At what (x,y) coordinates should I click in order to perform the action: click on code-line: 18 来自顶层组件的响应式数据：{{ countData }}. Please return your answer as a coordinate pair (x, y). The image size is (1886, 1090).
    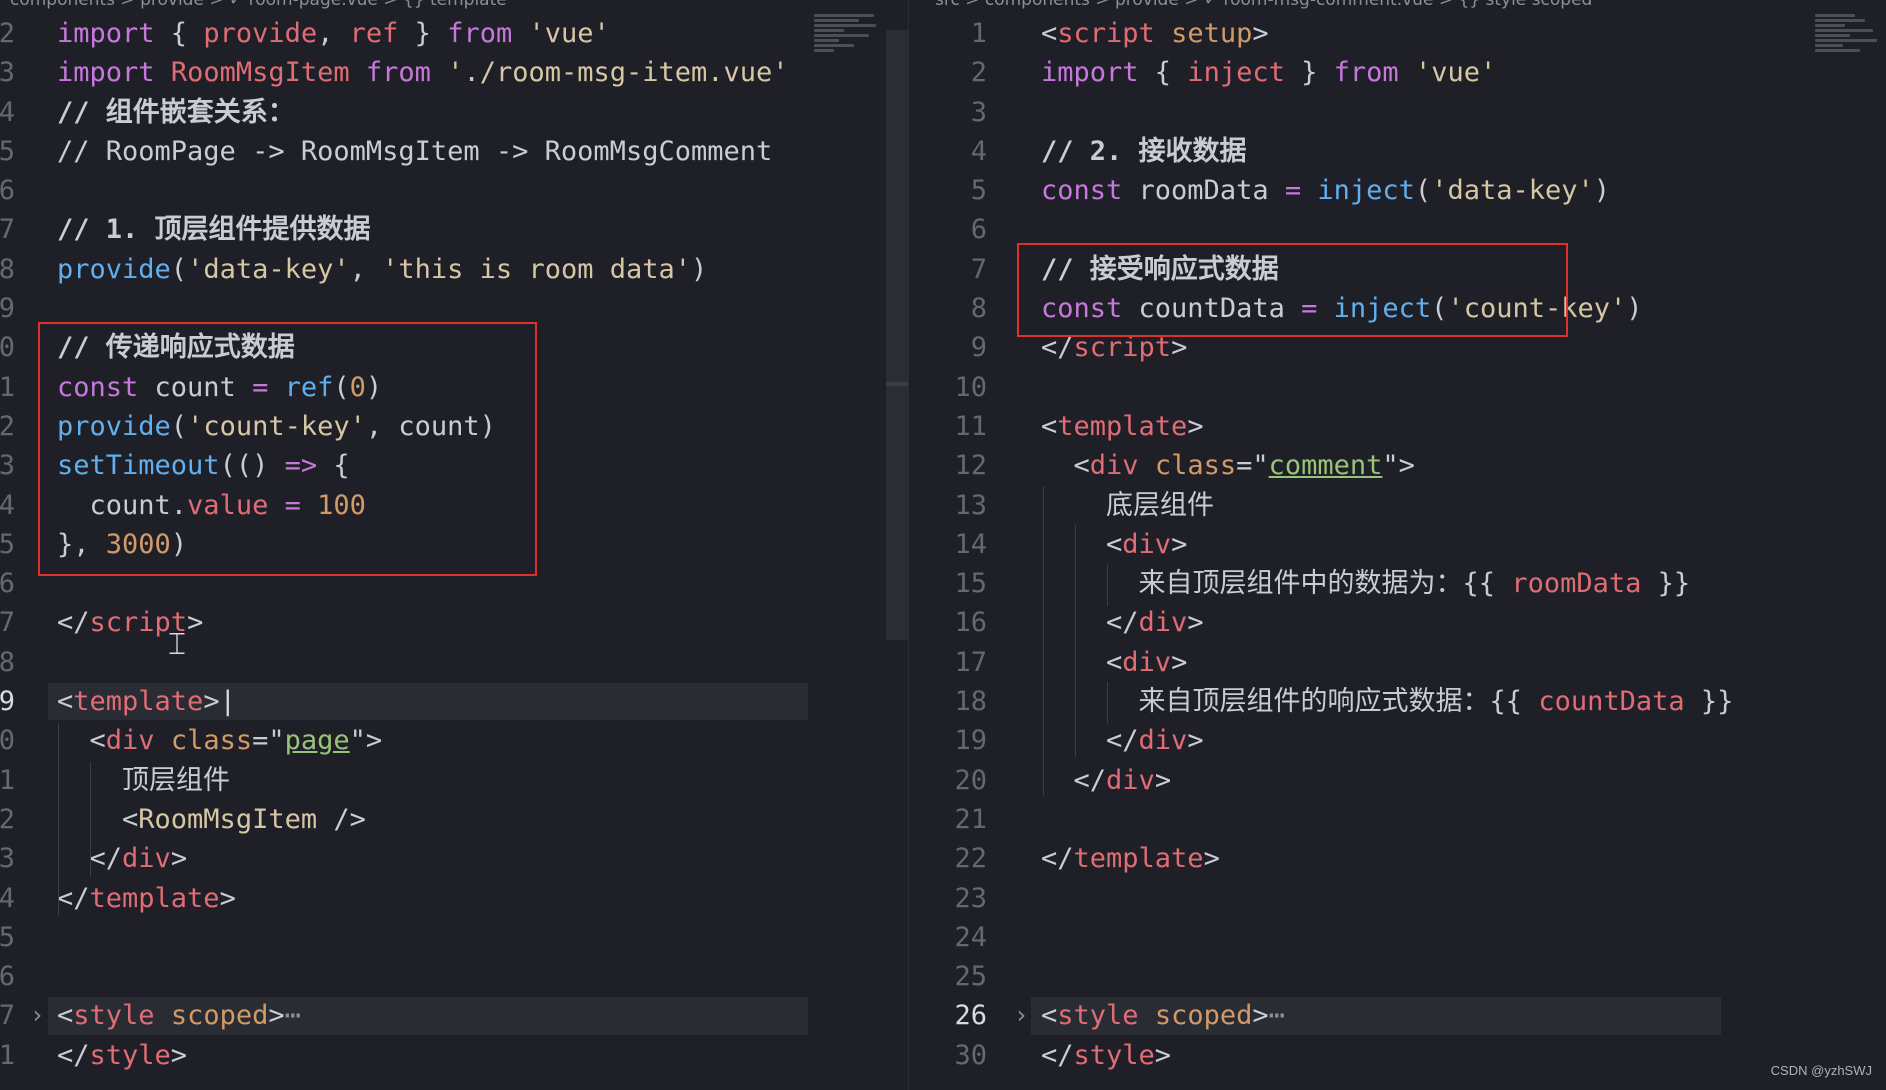
    Looking at the image, I should click on (1397, 701).